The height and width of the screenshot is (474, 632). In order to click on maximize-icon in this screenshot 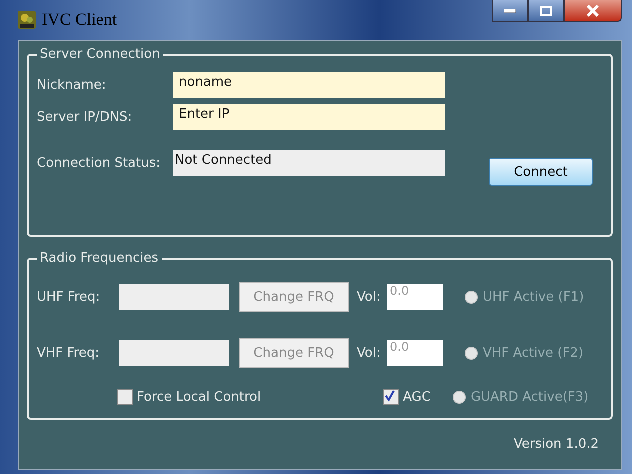, I will do `click(546, 11)`.